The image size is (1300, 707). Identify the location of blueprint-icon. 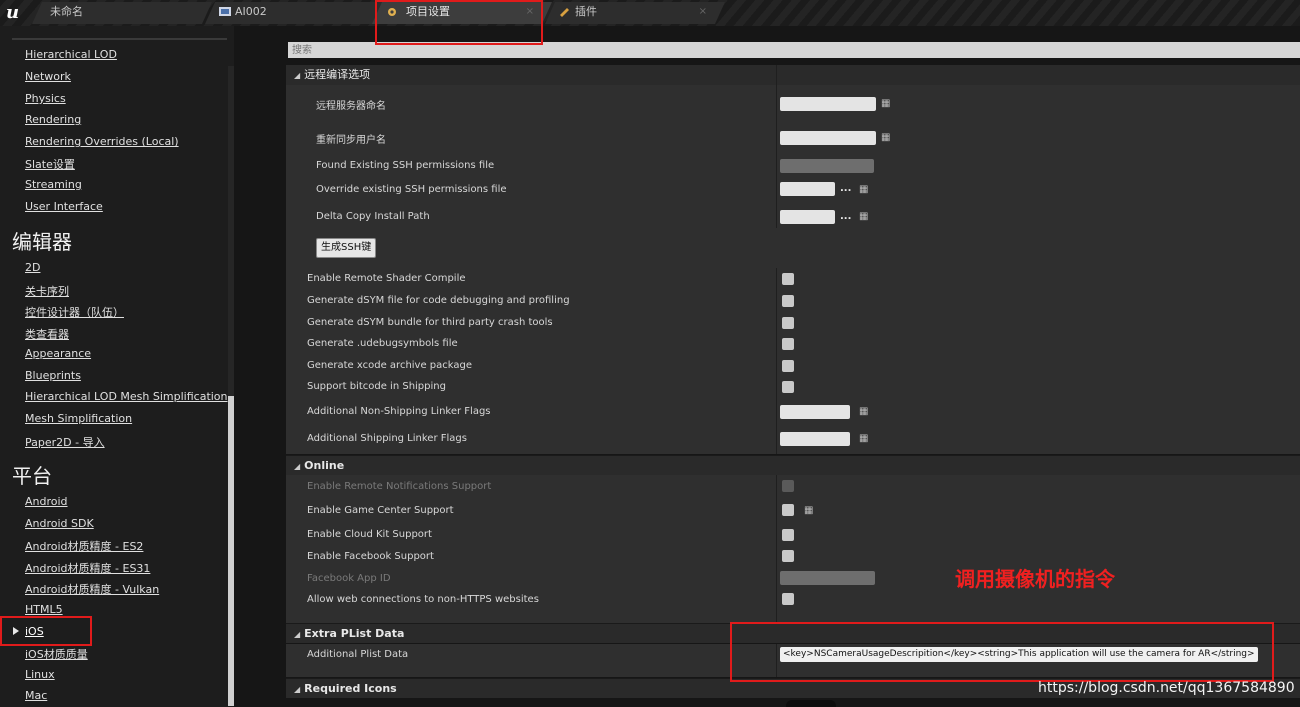
(225, 11).